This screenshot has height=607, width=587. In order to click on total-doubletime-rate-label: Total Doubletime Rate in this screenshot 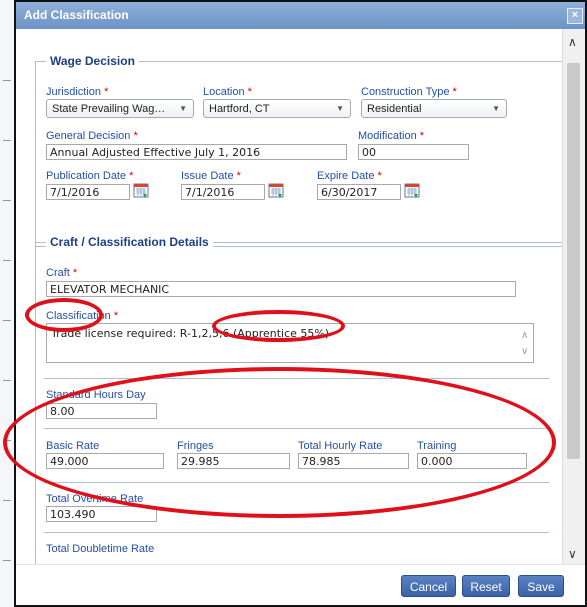, I will do `click(100, 549)`.